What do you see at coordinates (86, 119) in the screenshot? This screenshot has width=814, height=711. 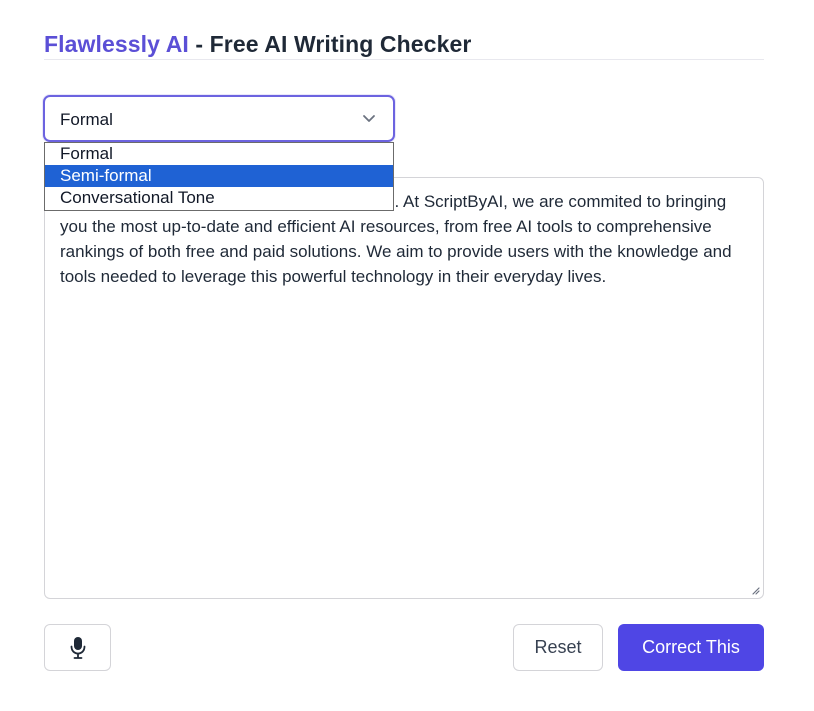 I see `tone-select-value: Formal` at bounding box center [86, 119].